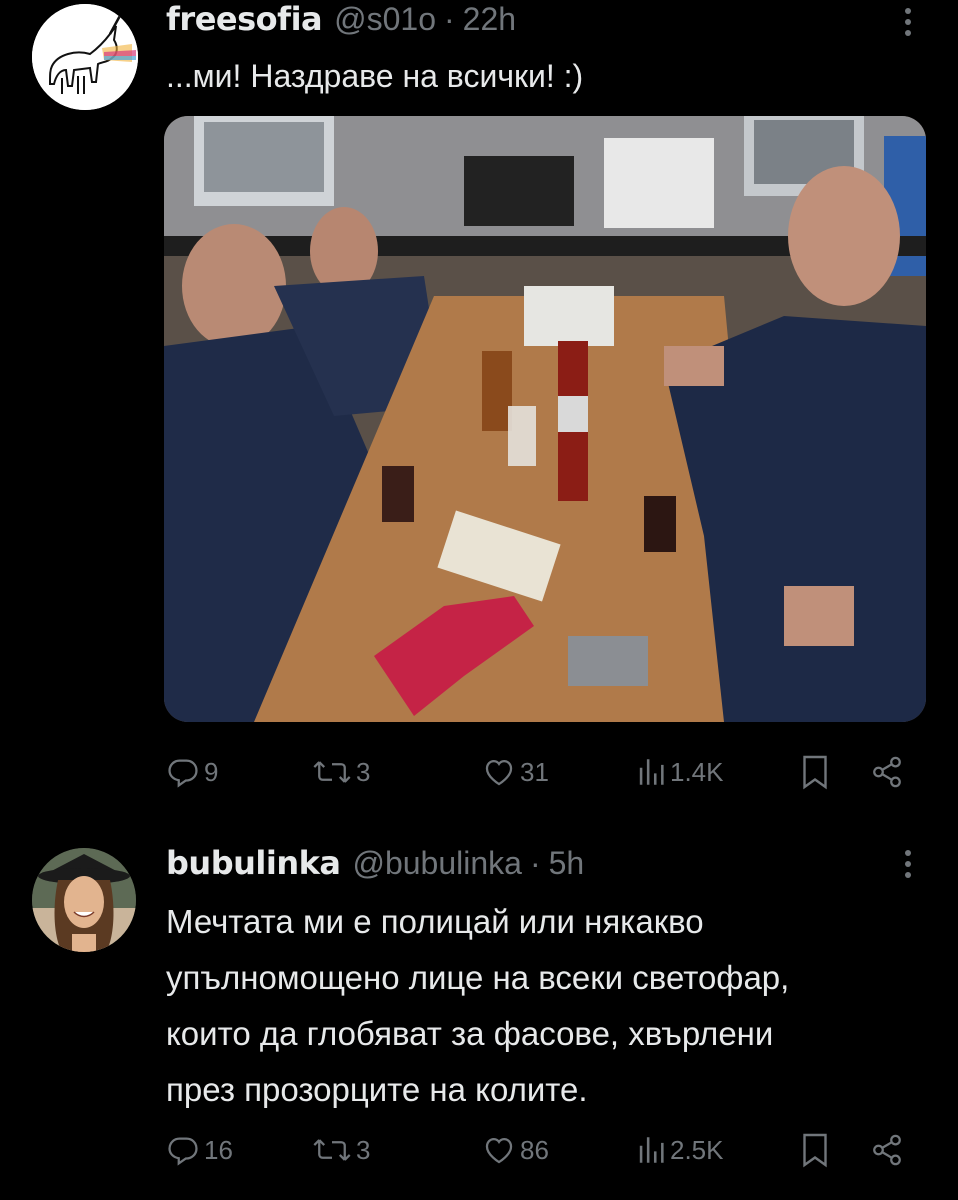 The width and height of the screenshot is (958, 1200). What do you see at coordinates (515, 772) in the screenshot?
I see `like-button: 31` at bounding box center [515, 772].